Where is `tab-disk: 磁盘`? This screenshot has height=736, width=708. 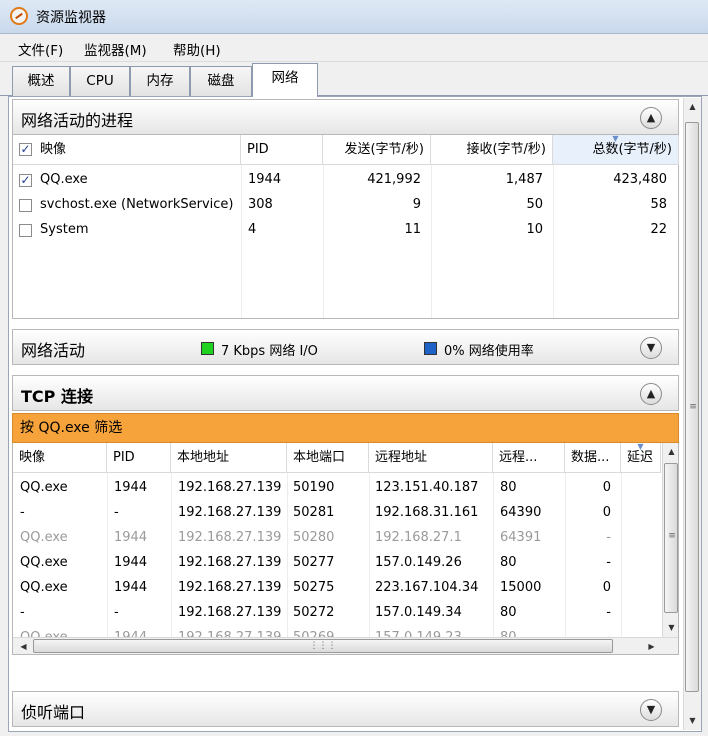 tab-disk: 磁盘 is located at coordinates (221, 81).